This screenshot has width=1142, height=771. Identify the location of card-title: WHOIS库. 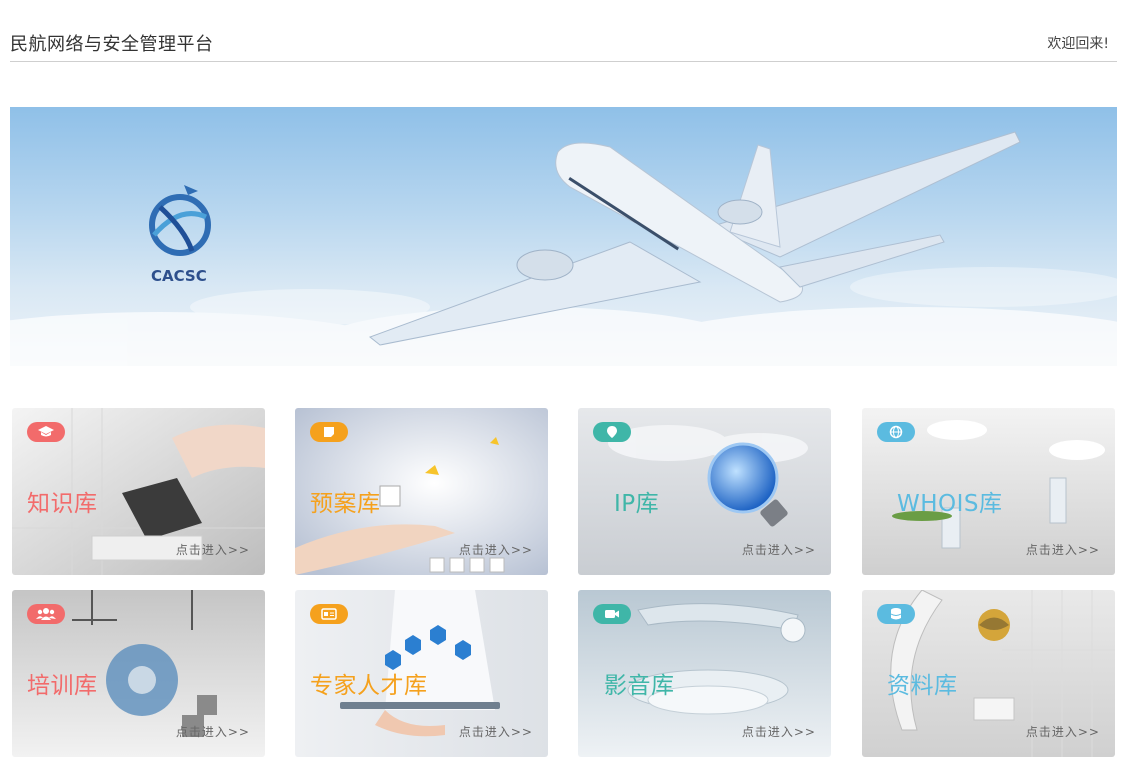
(950, 504).